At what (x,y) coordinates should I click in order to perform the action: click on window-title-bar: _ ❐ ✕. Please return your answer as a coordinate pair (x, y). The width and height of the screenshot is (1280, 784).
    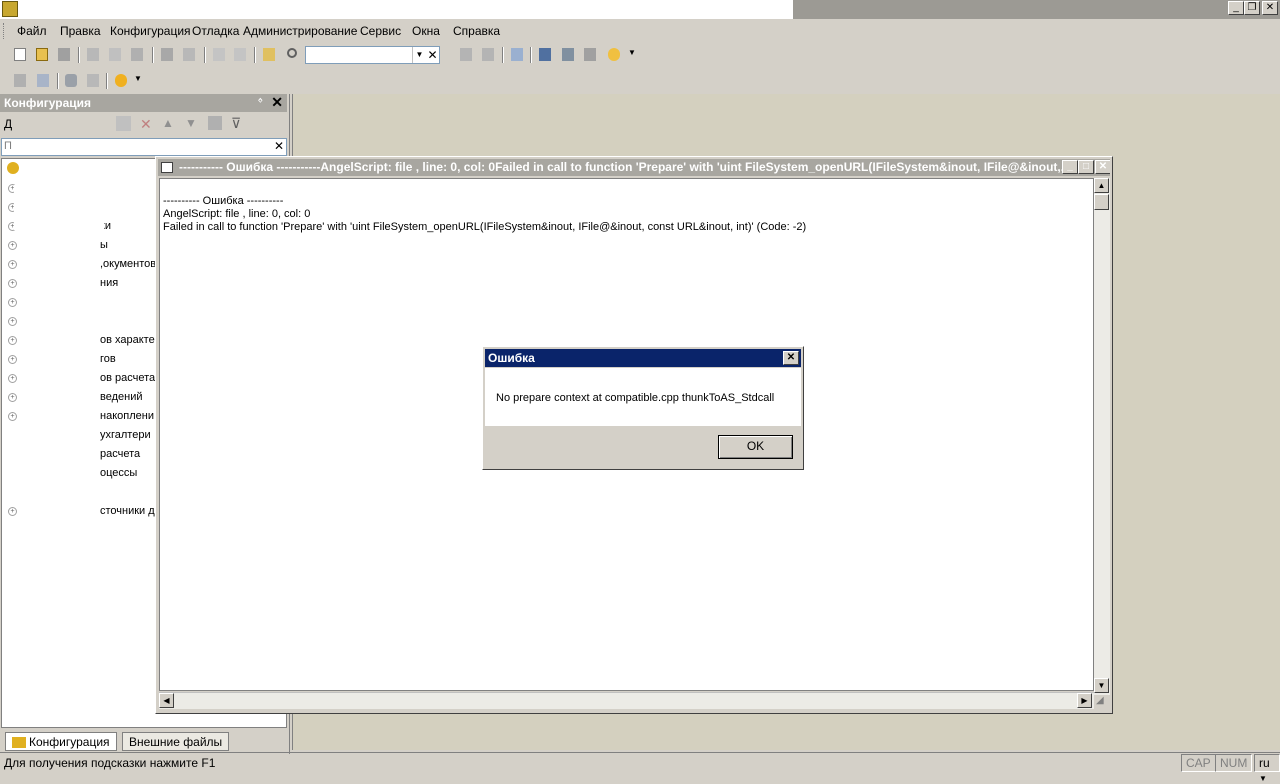
    Looking at the image, I should click on (640, 9).